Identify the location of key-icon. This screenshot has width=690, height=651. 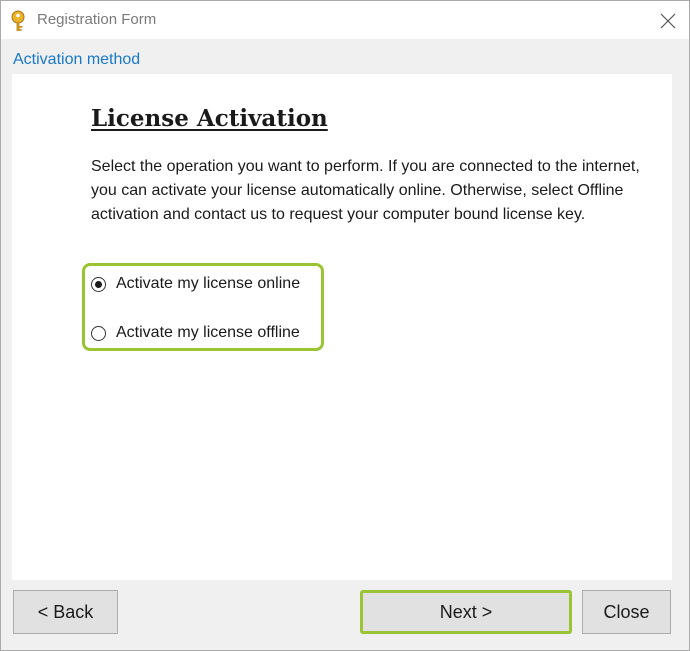
(18, 20).